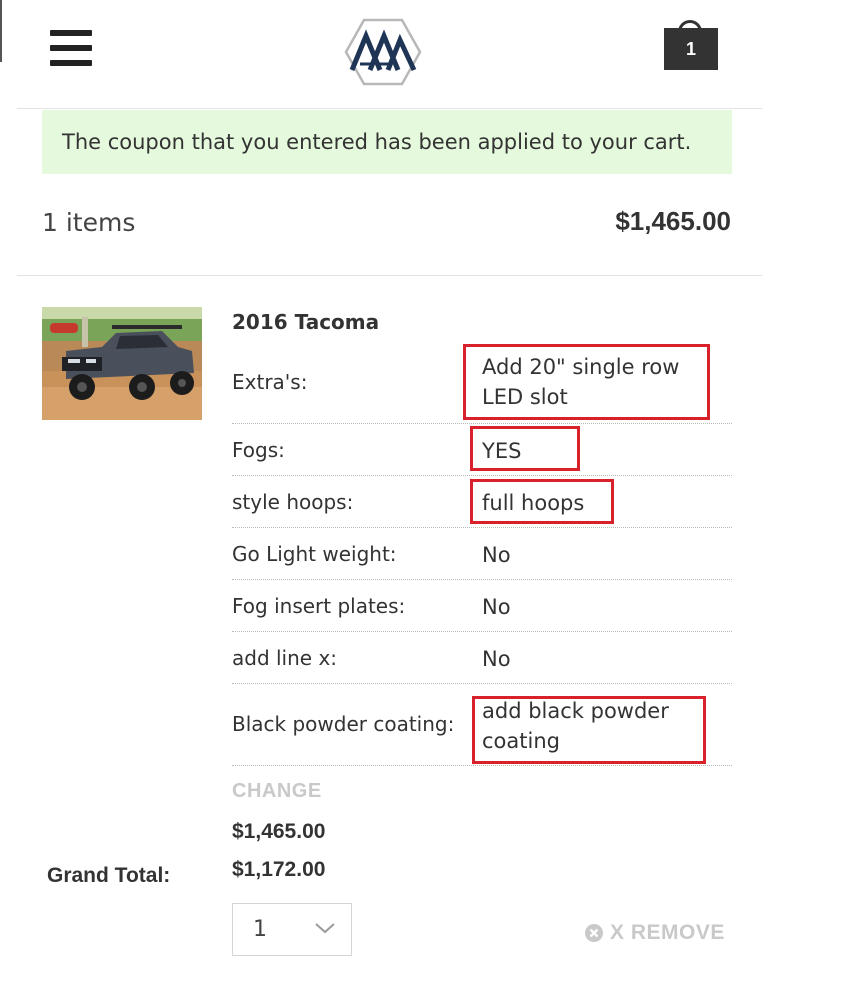 The image size is (850, 1002). I want to click on brand-logo, so click(383, 52).